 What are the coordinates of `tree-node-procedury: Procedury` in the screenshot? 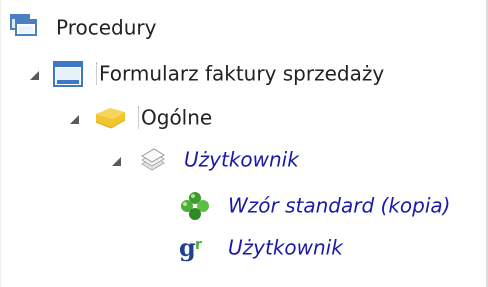 It's located at (244, 28).